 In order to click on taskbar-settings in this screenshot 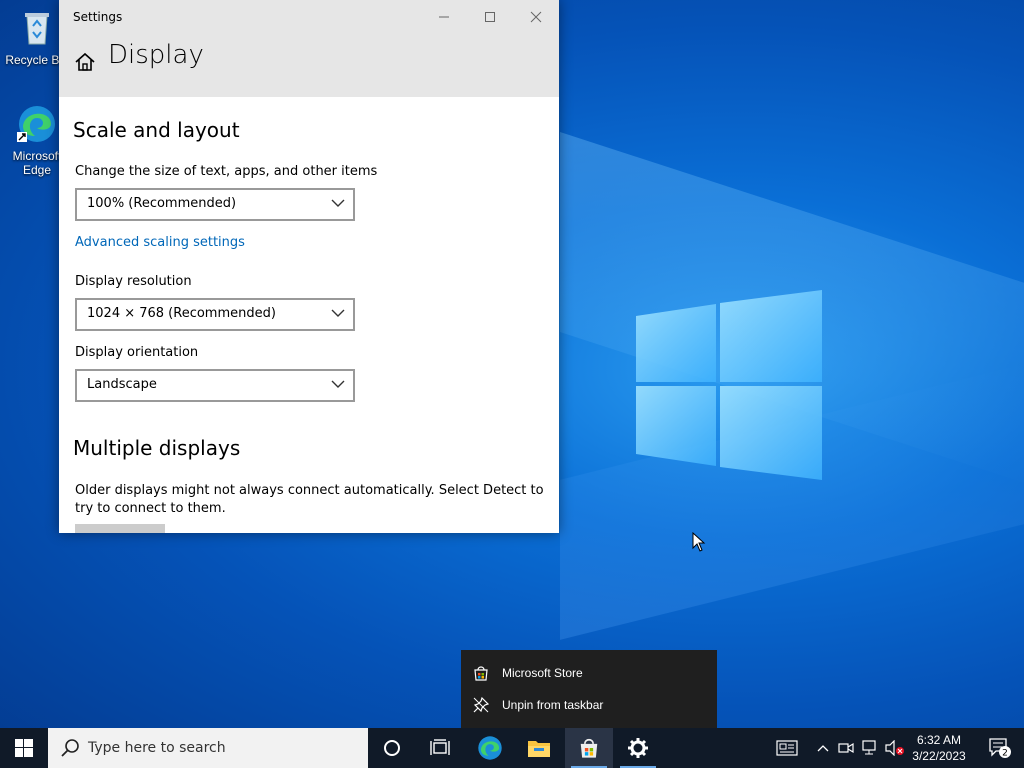, I will do `click(638, 748)`.